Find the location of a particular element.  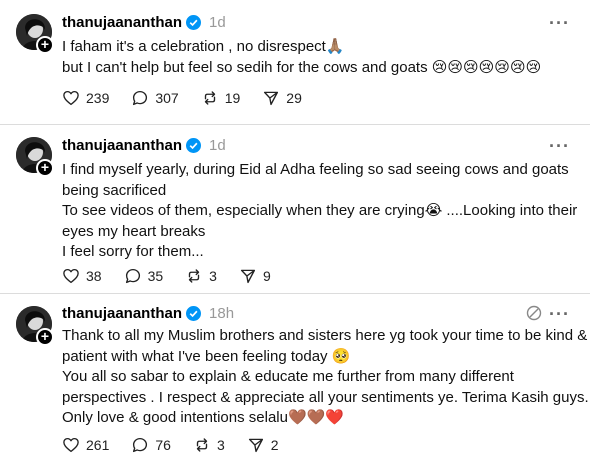

post-header: thanujaananthan 18h is located at coordinates (148, 313).